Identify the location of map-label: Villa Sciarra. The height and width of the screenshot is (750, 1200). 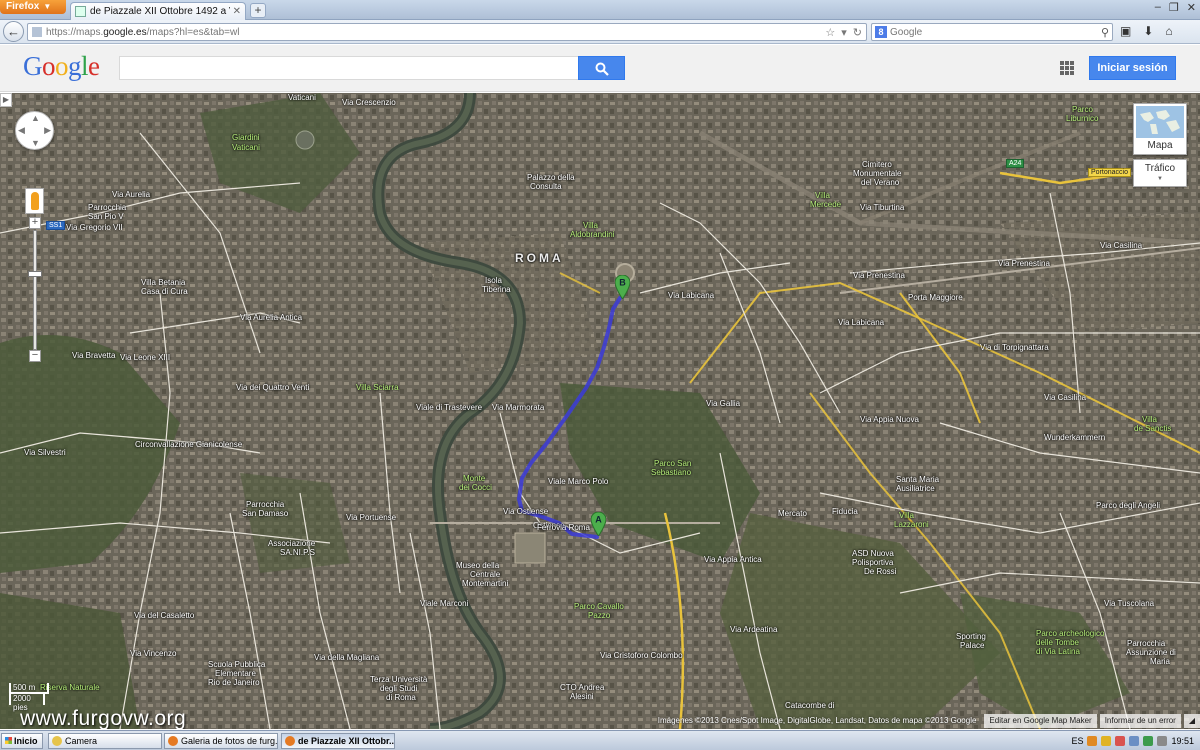
(377, 387).